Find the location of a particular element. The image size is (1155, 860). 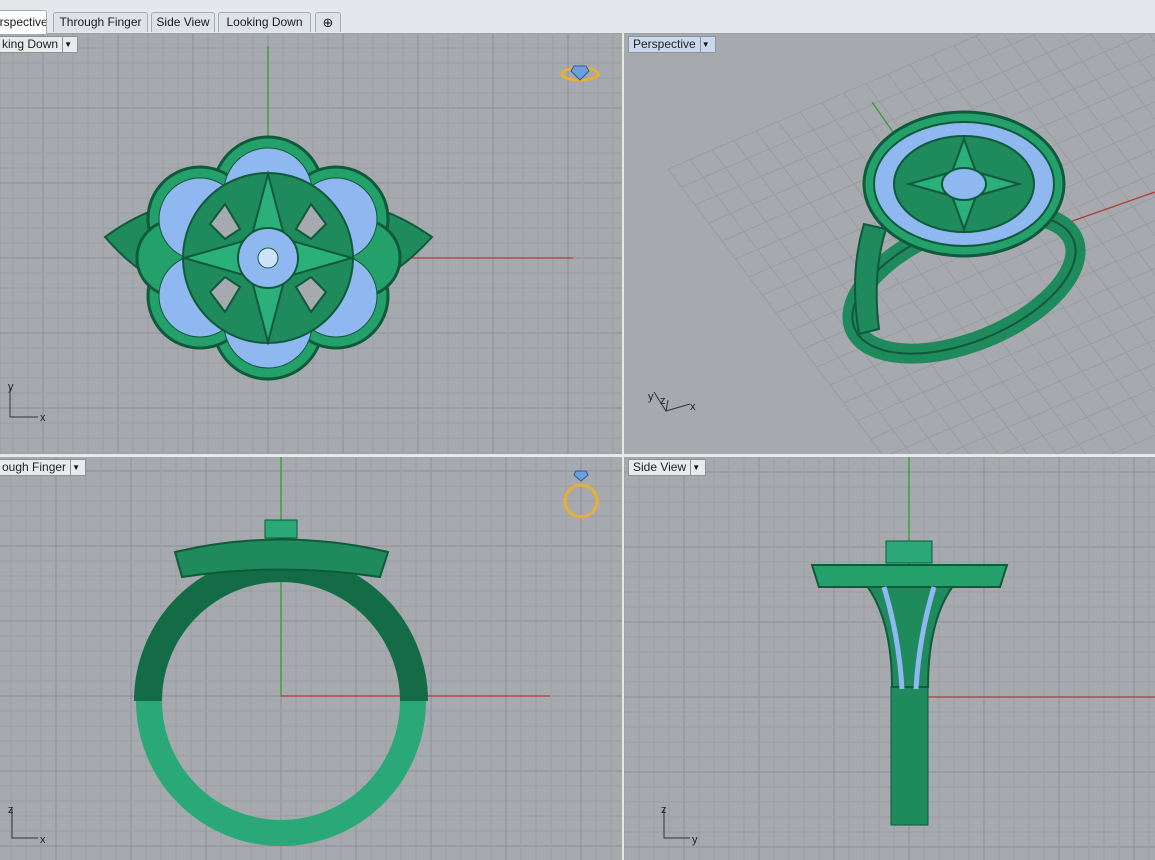

tab-label: Through Finger is located at coordinates (100, 22).